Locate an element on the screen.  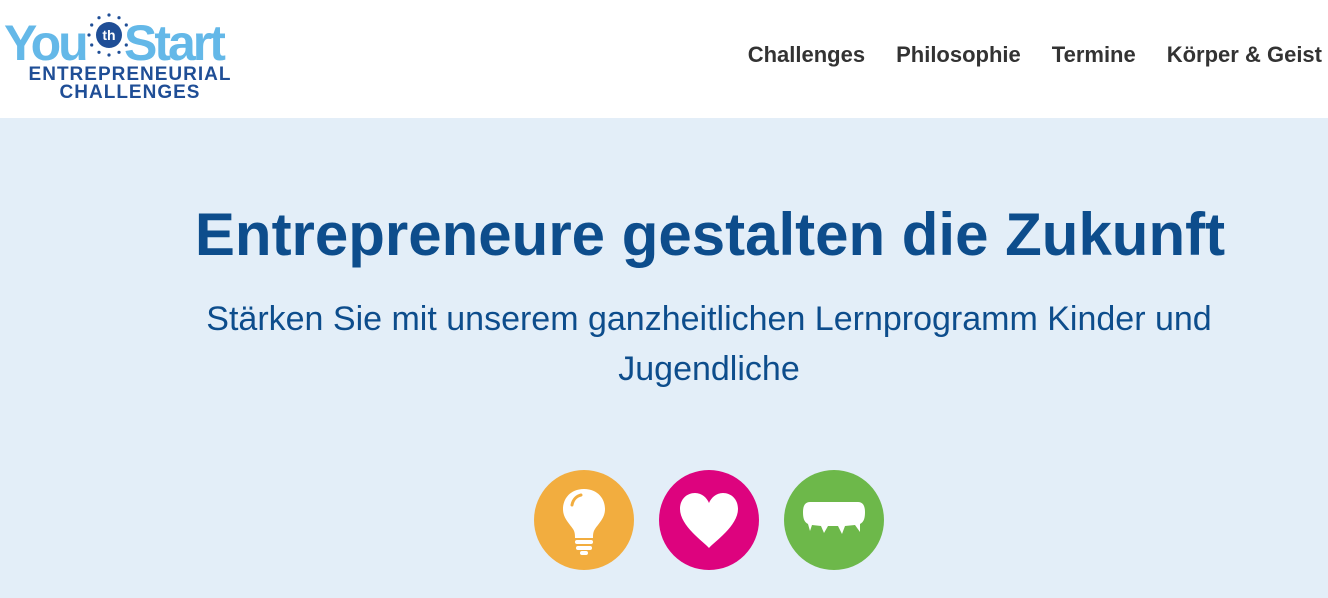
nav-item-philosophie: Philosophie is located at coordinates (958, 55).